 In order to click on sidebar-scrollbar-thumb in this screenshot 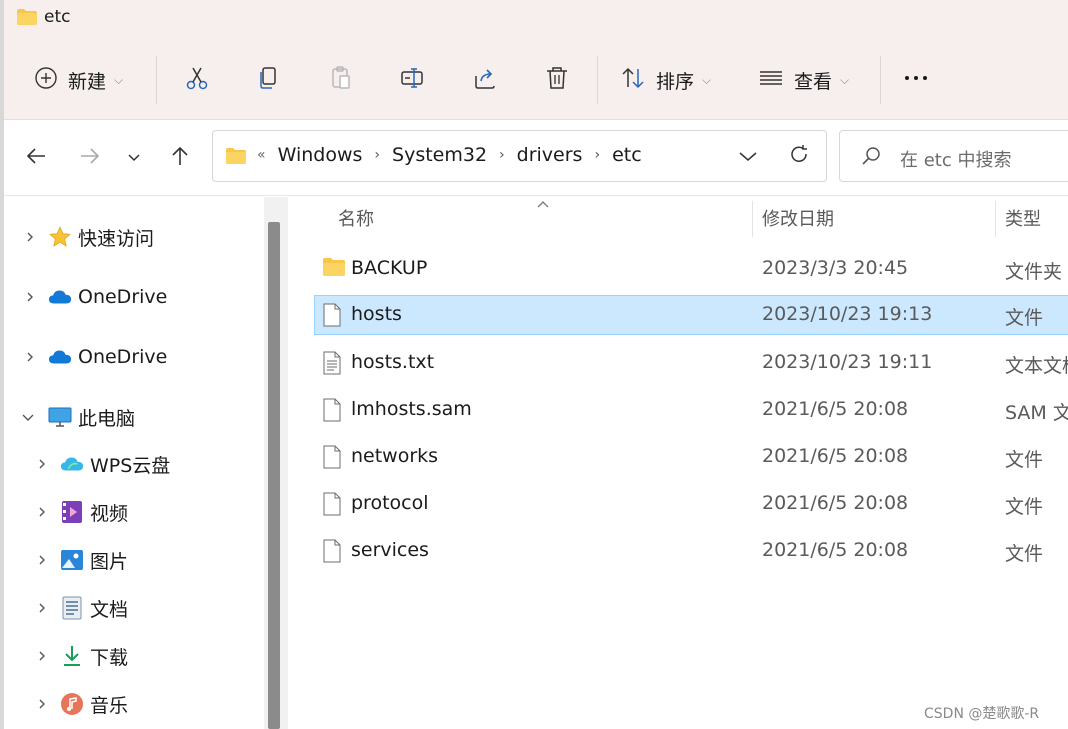, I will do `click(274, 475)`.